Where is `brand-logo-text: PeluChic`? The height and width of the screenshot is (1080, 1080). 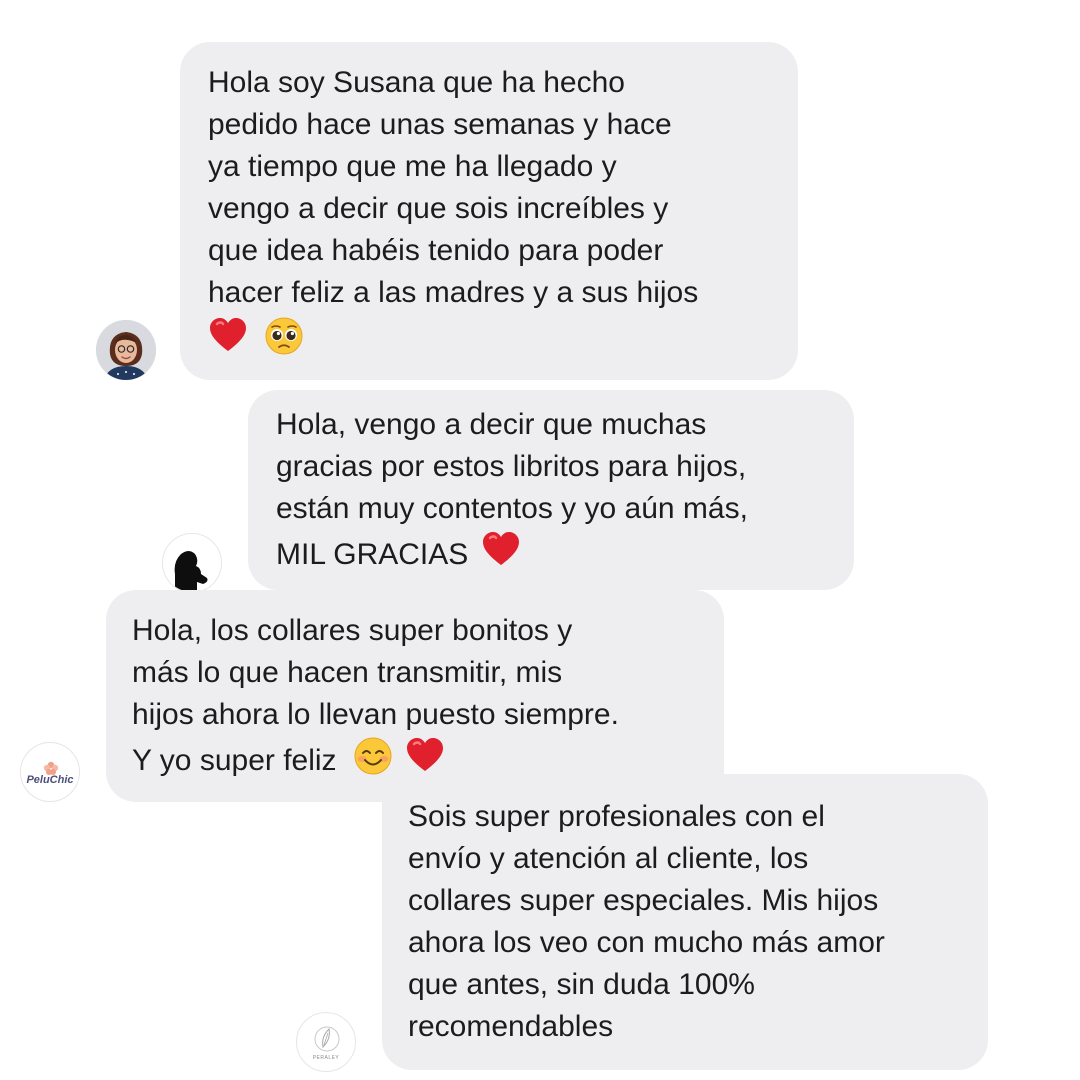
brand-logo-text: PeluChic is located at coordinates (50, 780).